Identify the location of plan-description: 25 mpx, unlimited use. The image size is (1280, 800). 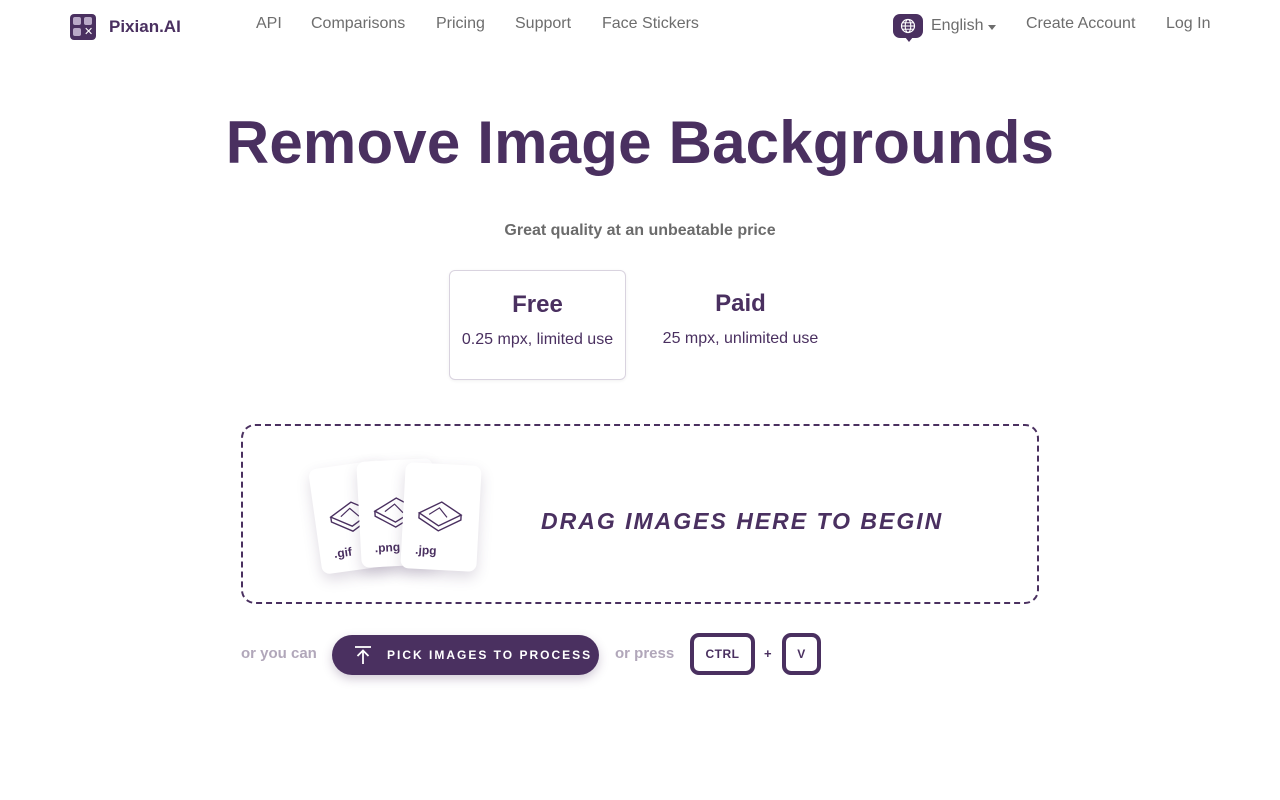
(740, 338).